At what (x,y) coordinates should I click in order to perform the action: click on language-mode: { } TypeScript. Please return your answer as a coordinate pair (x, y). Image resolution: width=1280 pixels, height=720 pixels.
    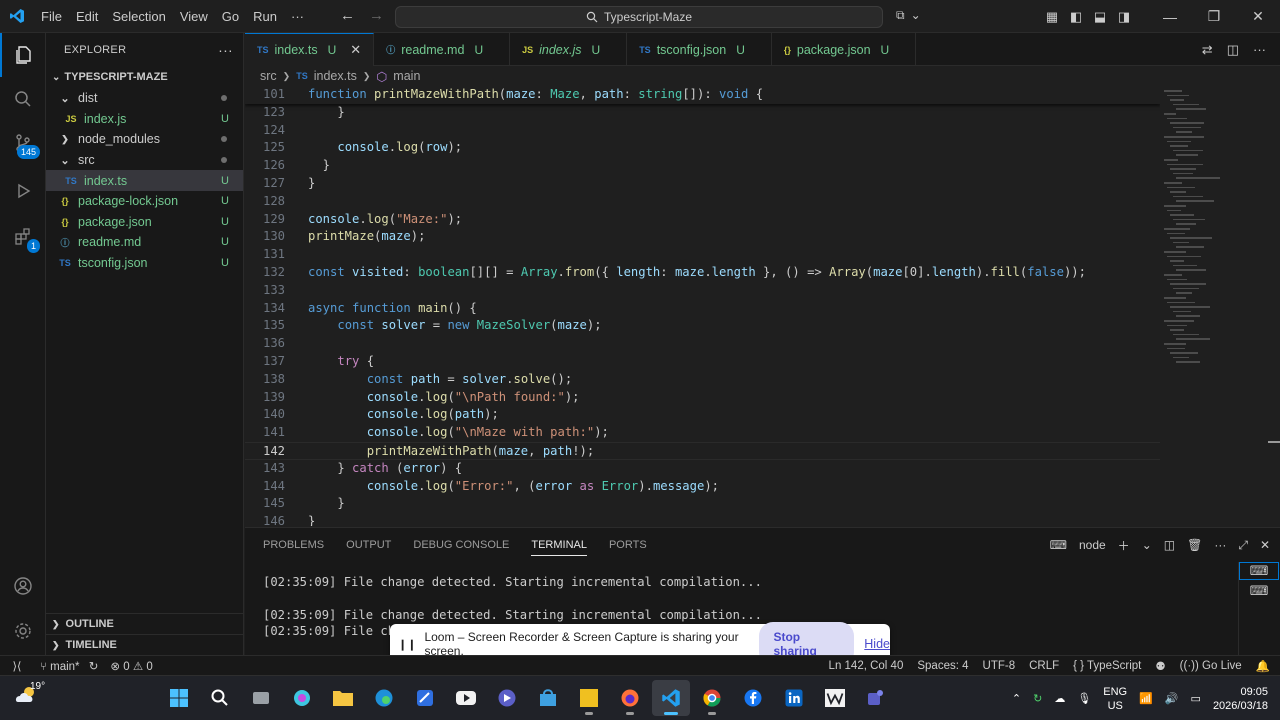
    Looking at the image, I should click on (1107, 666).